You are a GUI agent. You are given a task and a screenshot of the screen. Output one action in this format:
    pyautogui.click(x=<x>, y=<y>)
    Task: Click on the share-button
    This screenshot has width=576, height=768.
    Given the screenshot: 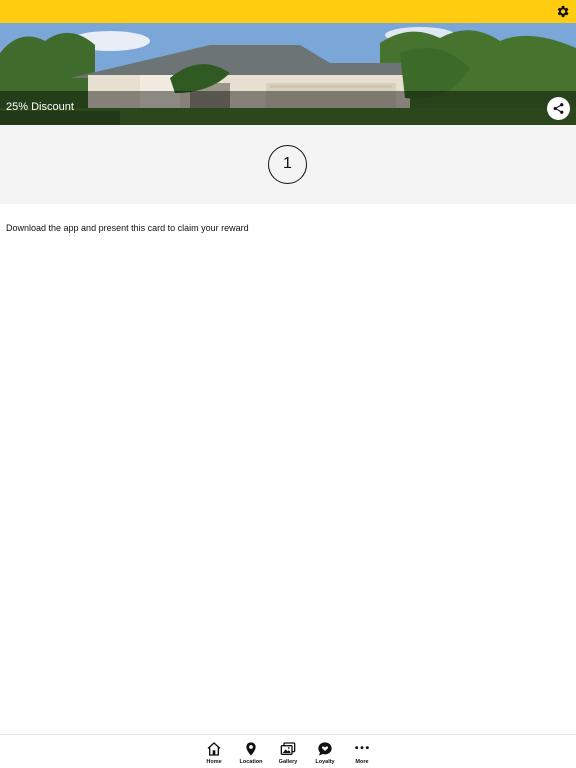 What is the action you would take?
    pyautogui.click(x=558, y=108)
    